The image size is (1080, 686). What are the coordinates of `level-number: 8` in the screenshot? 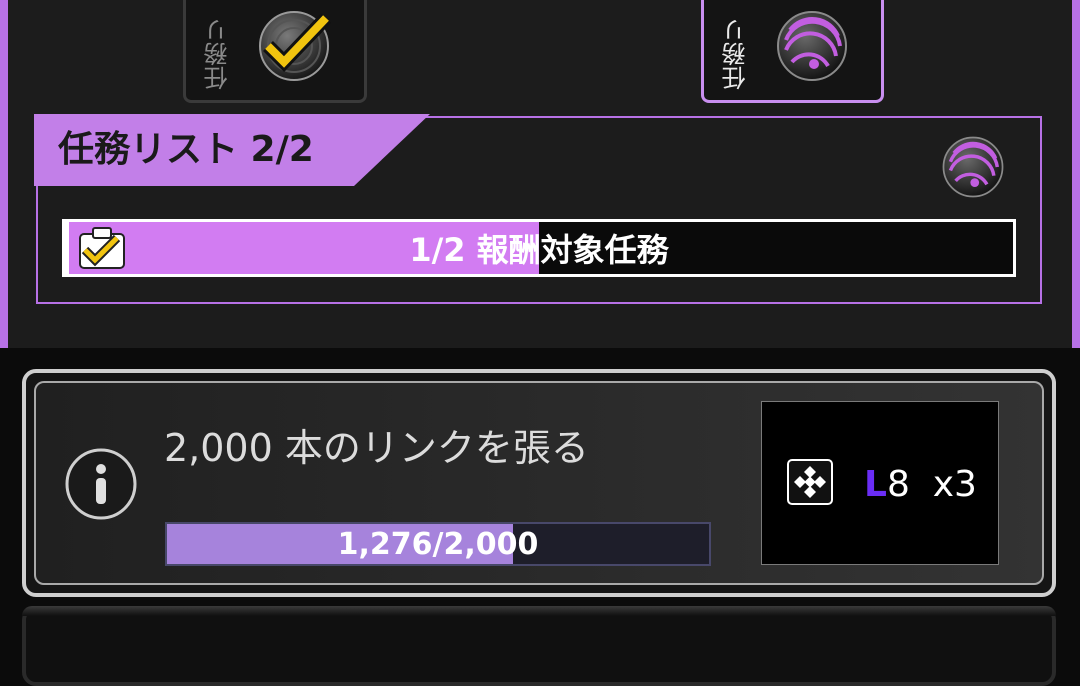 It's located at (898, 484).